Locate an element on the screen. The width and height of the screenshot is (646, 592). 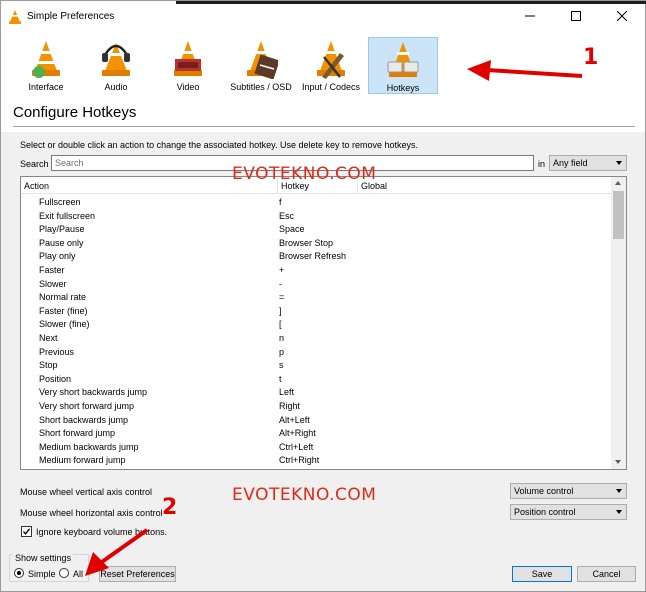
table-row: Medium forward jump Ctrl+Right is located at coordinates (316, 461).